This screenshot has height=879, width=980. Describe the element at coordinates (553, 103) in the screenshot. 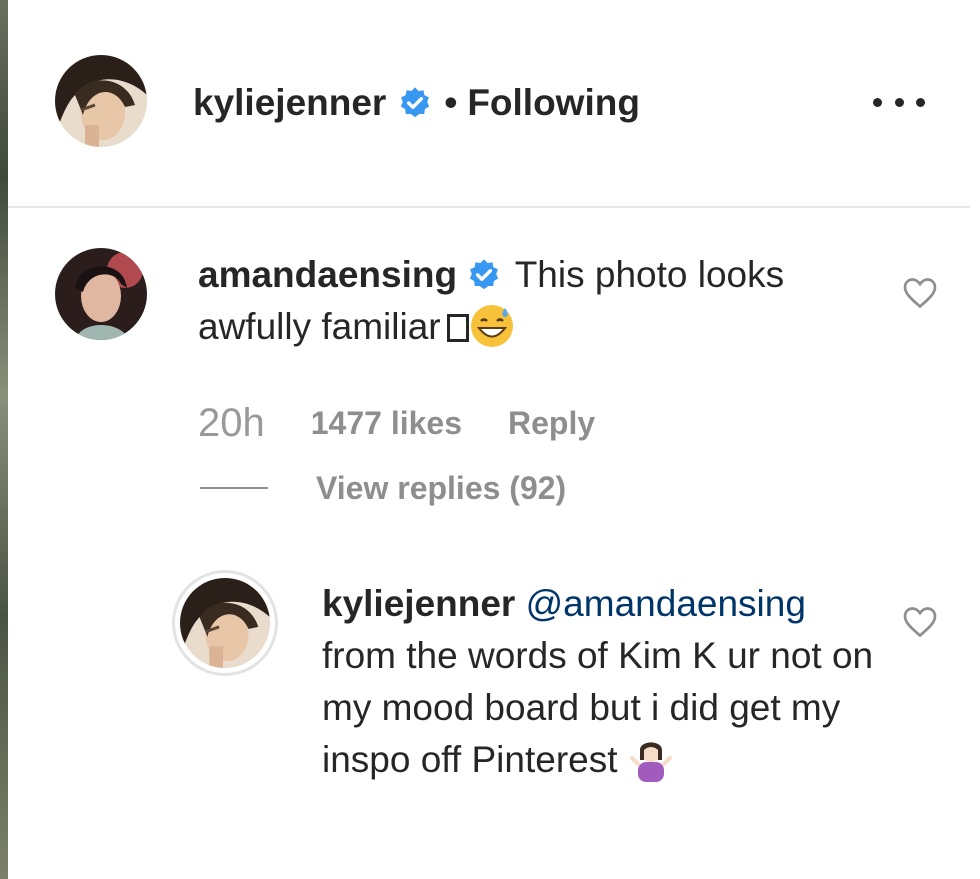

I see `following-button: Following` at that location.